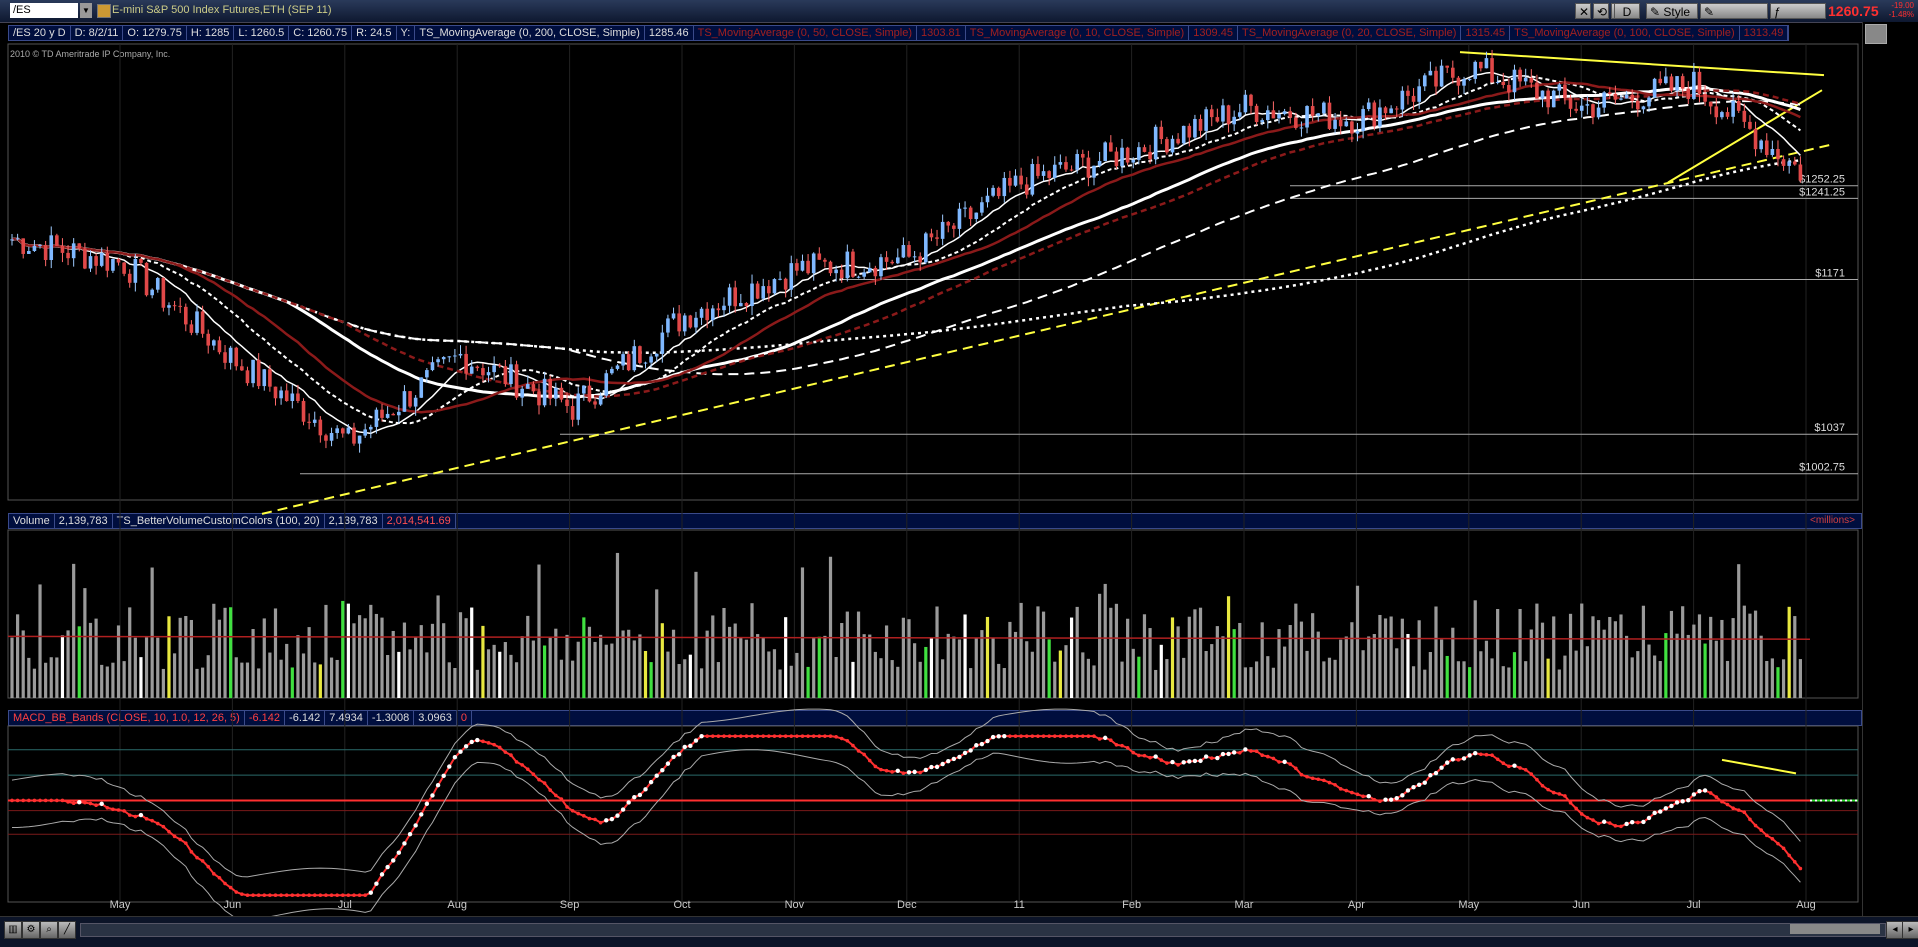 The image size is (1918, 947). What do you see at coordinates (1835, 929) in the screenshot?
I see `scroll-thumb` at bounding box center [1835, 929].